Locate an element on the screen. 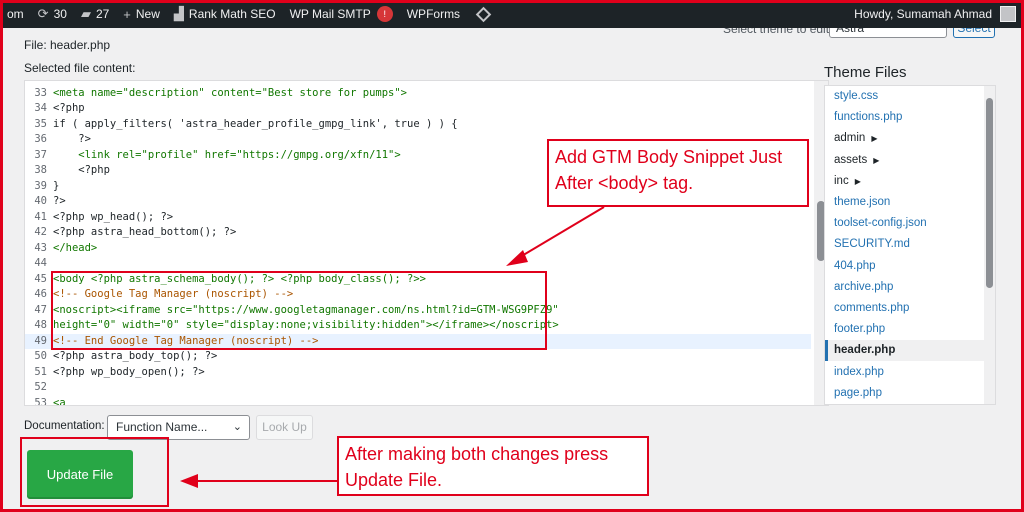 The width and height of the screenshot is (1024, 512). comments-count: 27 is located at coordinates (102, 14).